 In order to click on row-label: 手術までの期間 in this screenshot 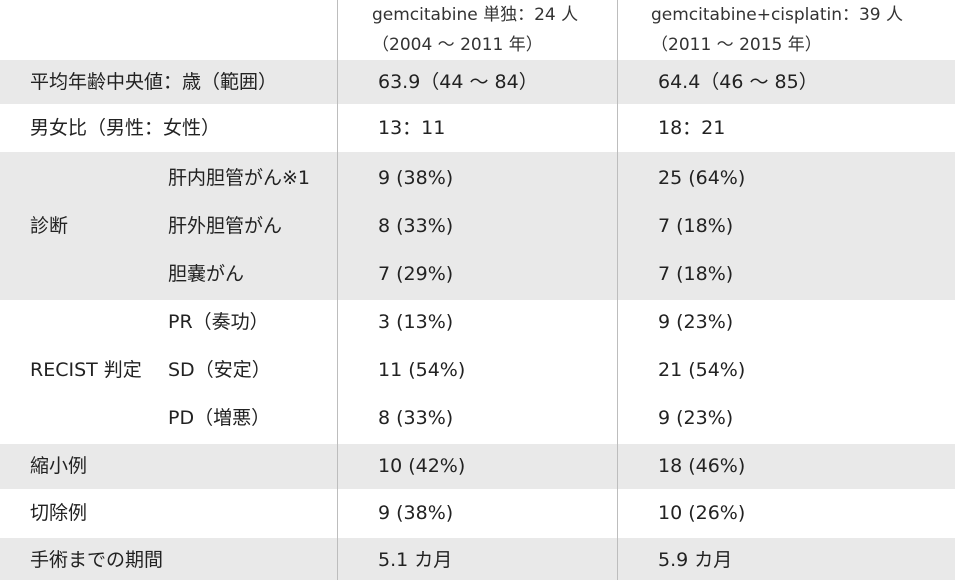, I will do `click(97, 560)`.